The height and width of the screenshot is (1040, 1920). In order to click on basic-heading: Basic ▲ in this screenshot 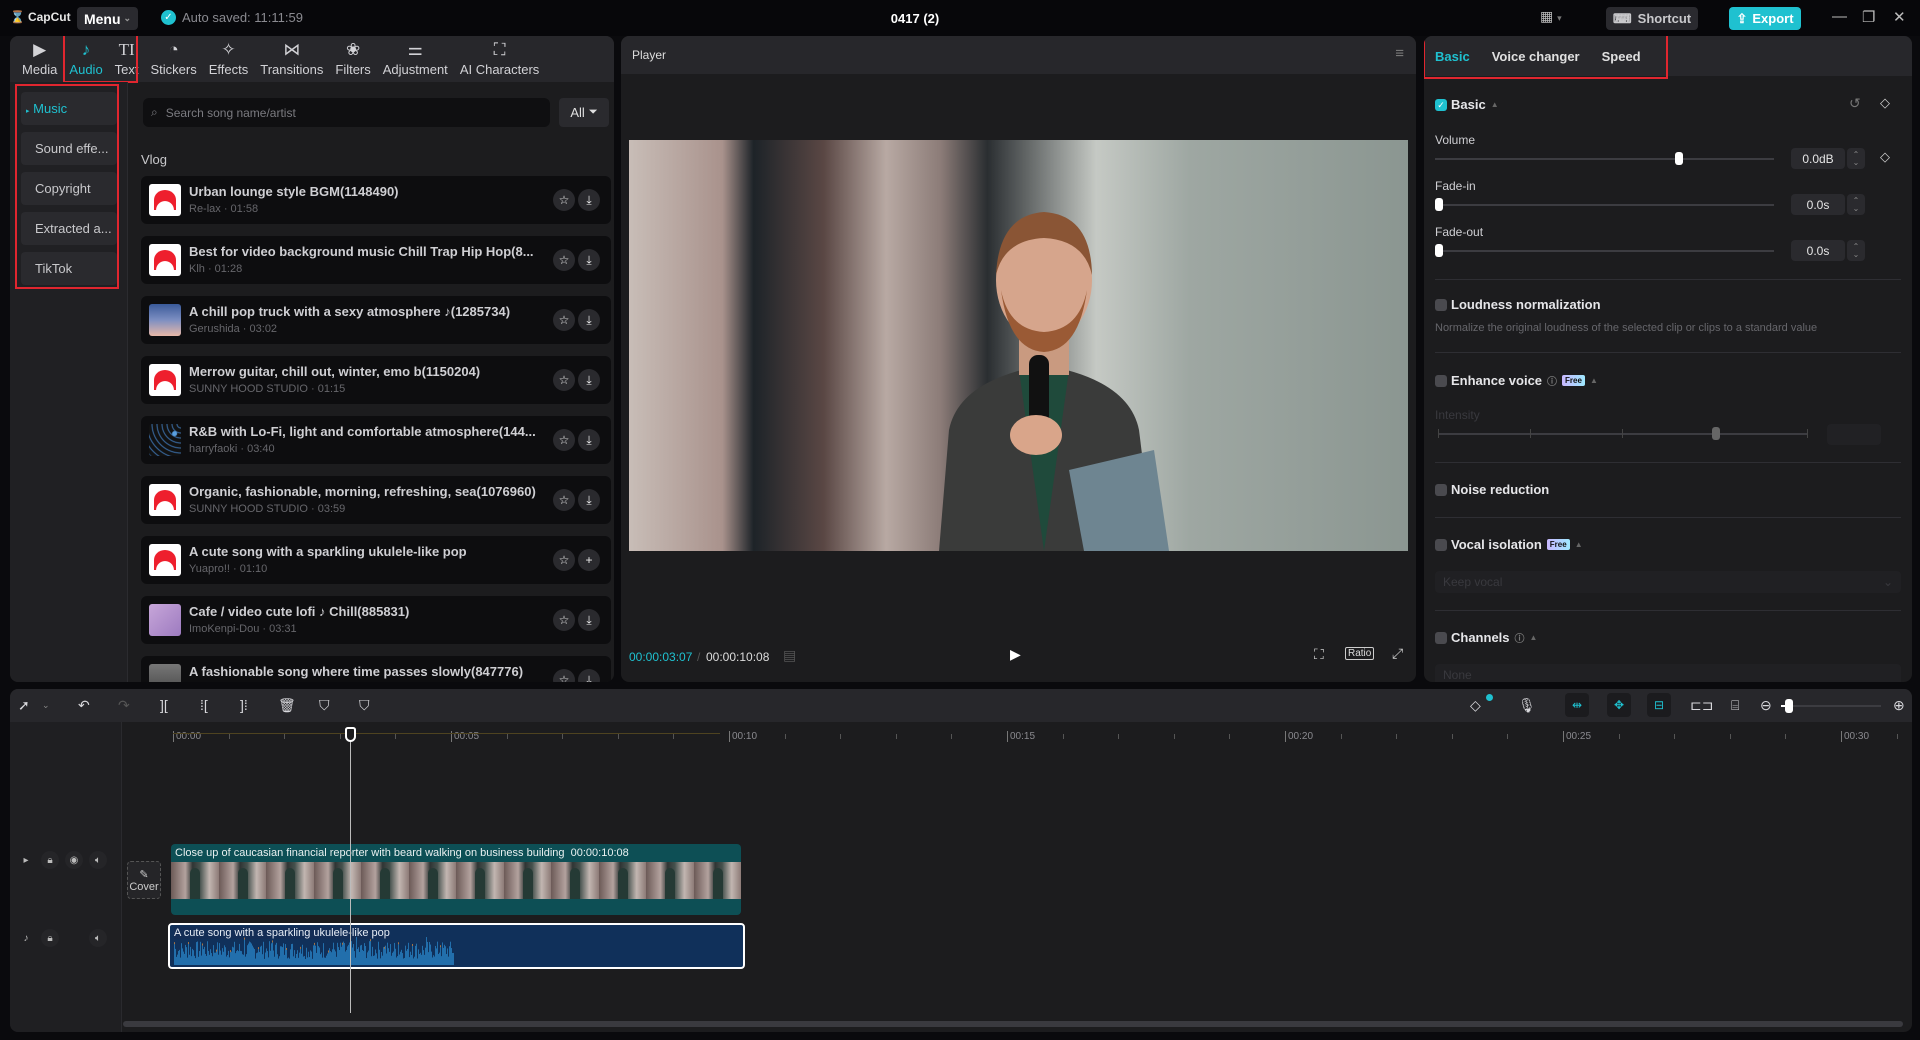, I will do `click(1475, 104)`.